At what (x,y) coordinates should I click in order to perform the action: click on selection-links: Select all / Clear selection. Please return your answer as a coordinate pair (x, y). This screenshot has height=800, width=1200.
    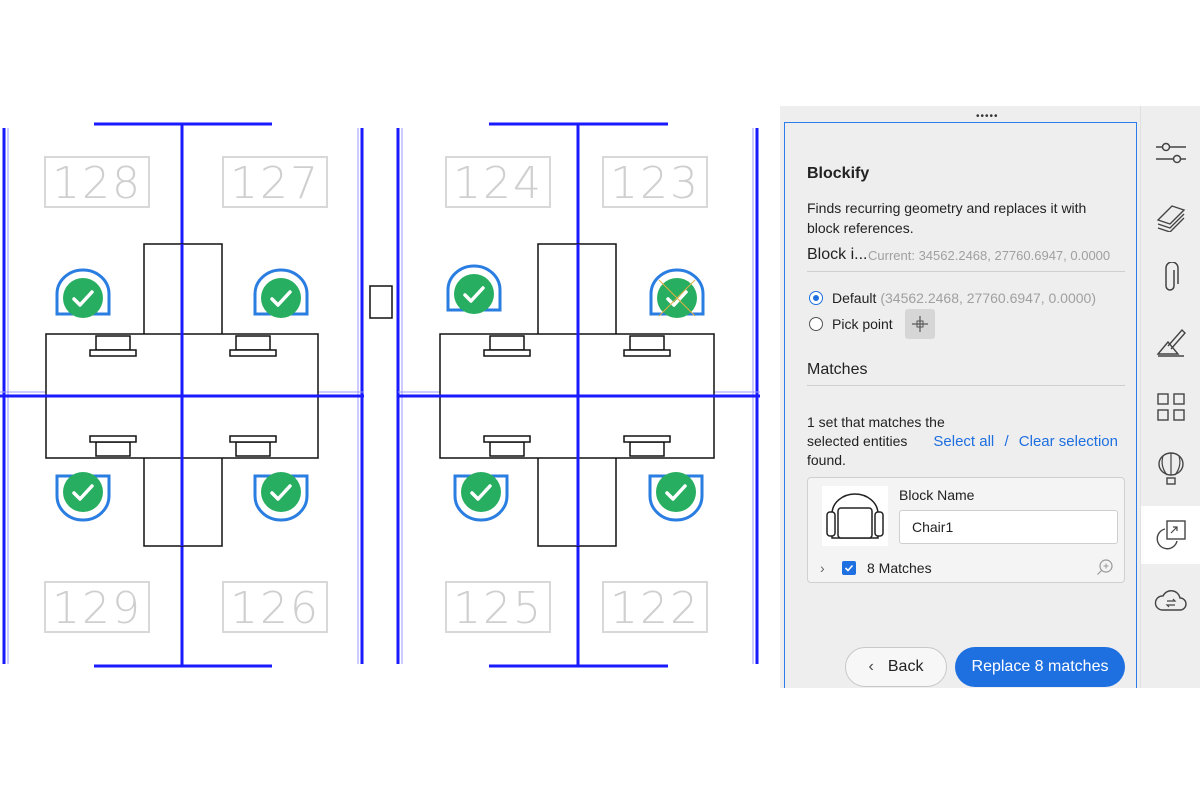
    Looking at the image, I should click on (1025, 441).